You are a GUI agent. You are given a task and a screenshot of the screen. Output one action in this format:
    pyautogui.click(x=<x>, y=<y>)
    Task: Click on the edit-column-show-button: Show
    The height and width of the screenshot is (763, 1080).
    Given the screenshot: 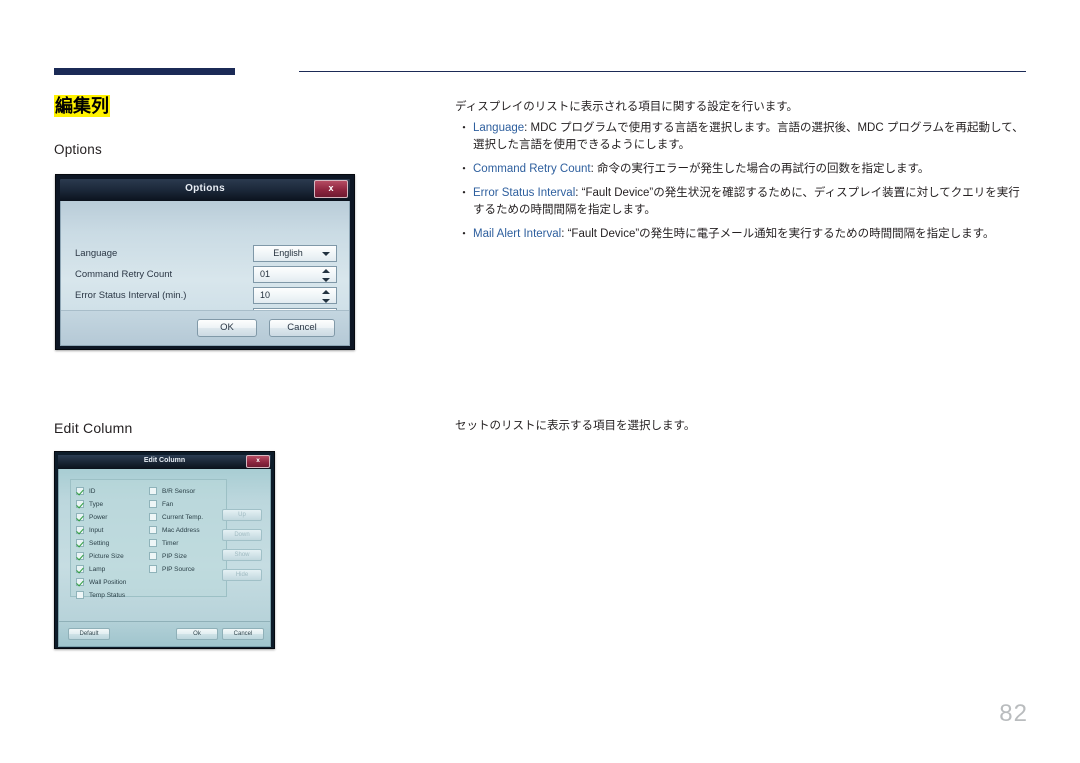 What is the action you would take?
    pyautogui.click(x=242, y=555)
    